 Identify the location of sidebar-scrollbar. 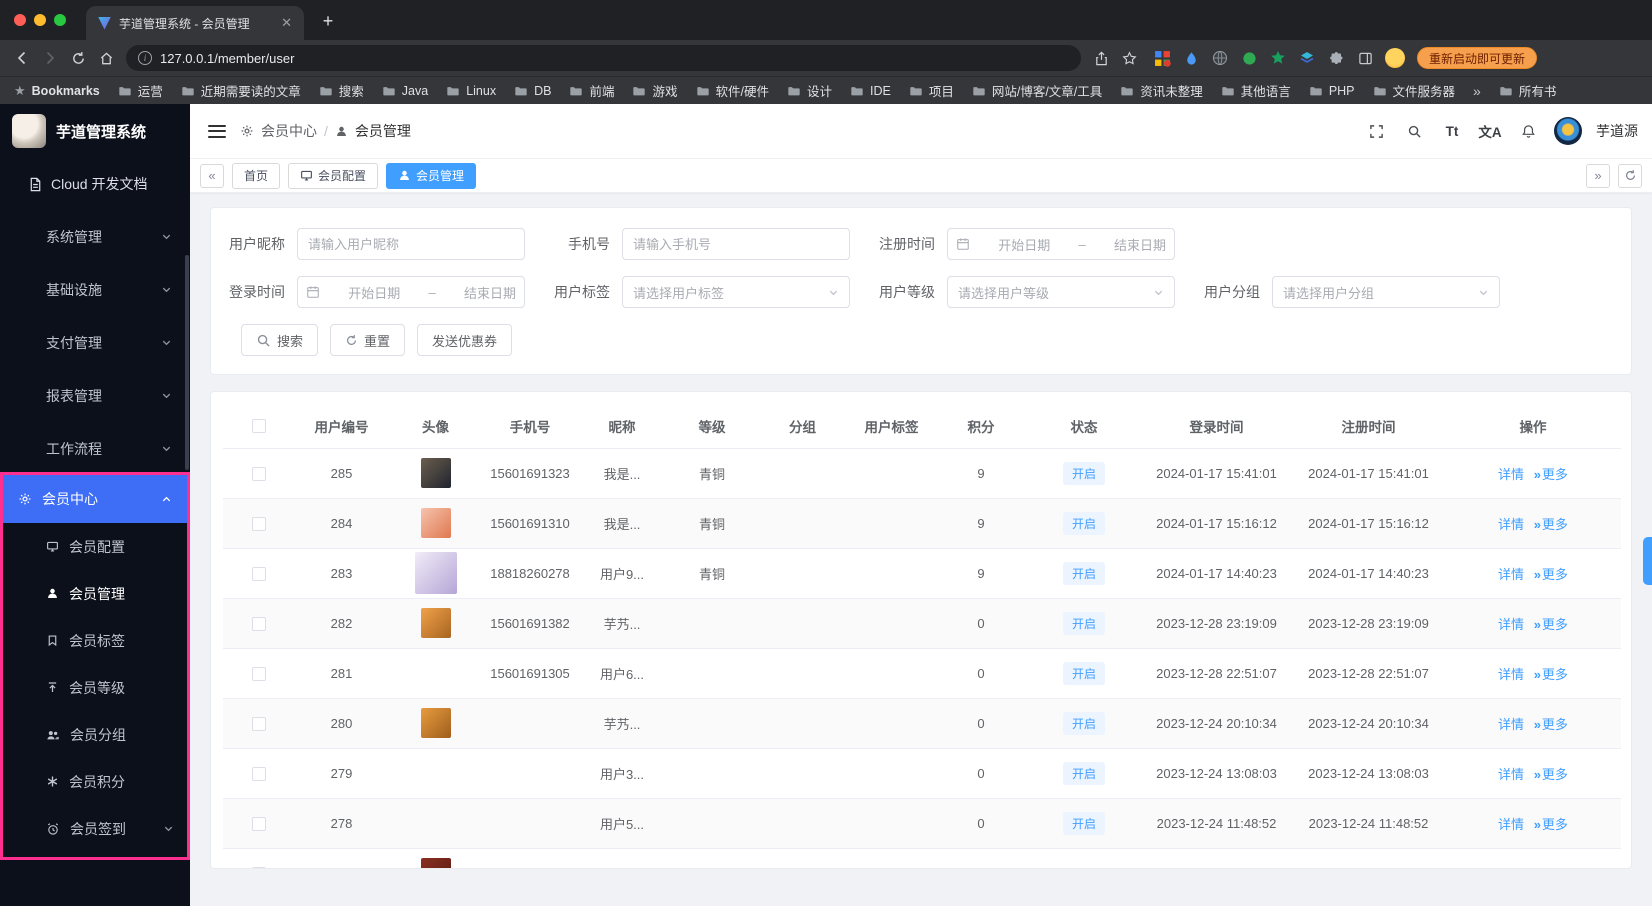
(187, 362).